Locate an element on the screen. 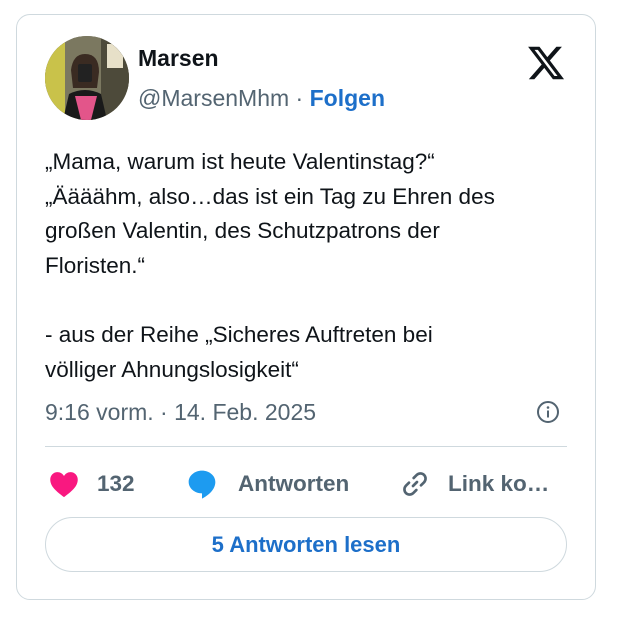  author-handle-row: @MarsenMhm · Folgen is located at coordinates (261, 98).